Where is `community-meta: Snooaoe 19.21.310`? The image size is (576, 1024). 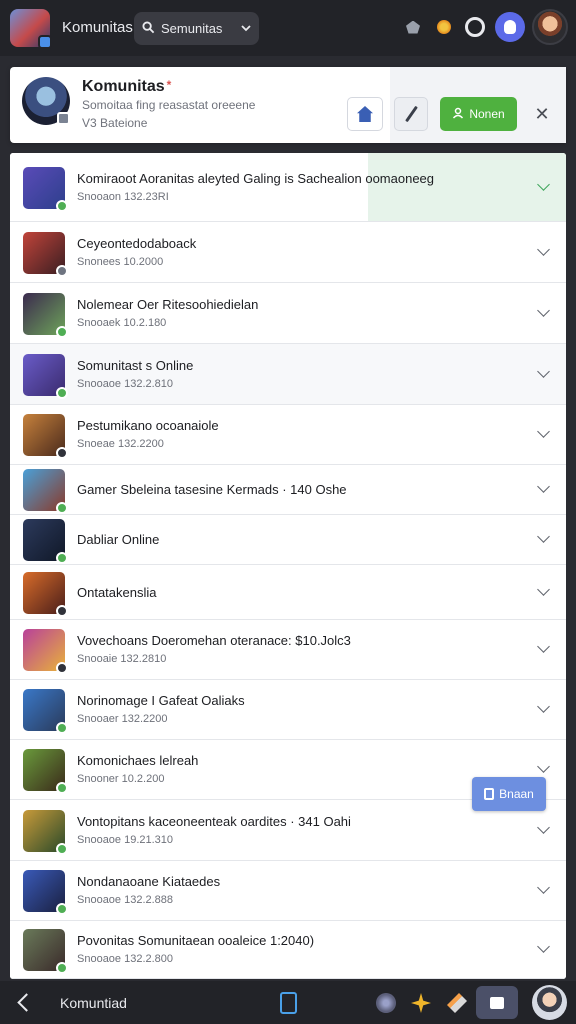 community-meta: Snooaoe 19.21.310 is located at coordinates (125, 840).